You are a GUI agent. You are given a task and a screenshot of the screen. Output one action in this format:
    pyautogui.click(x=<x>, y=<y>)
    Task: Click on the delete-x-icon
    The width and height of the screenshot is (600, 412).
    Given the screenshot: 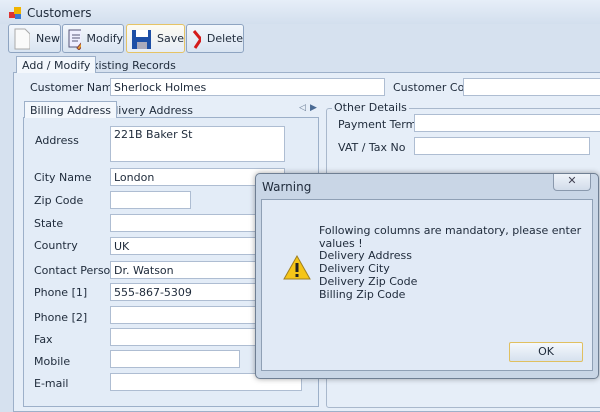 What is the action you would take?
    pyautogui.click(x=196, y=39)
    